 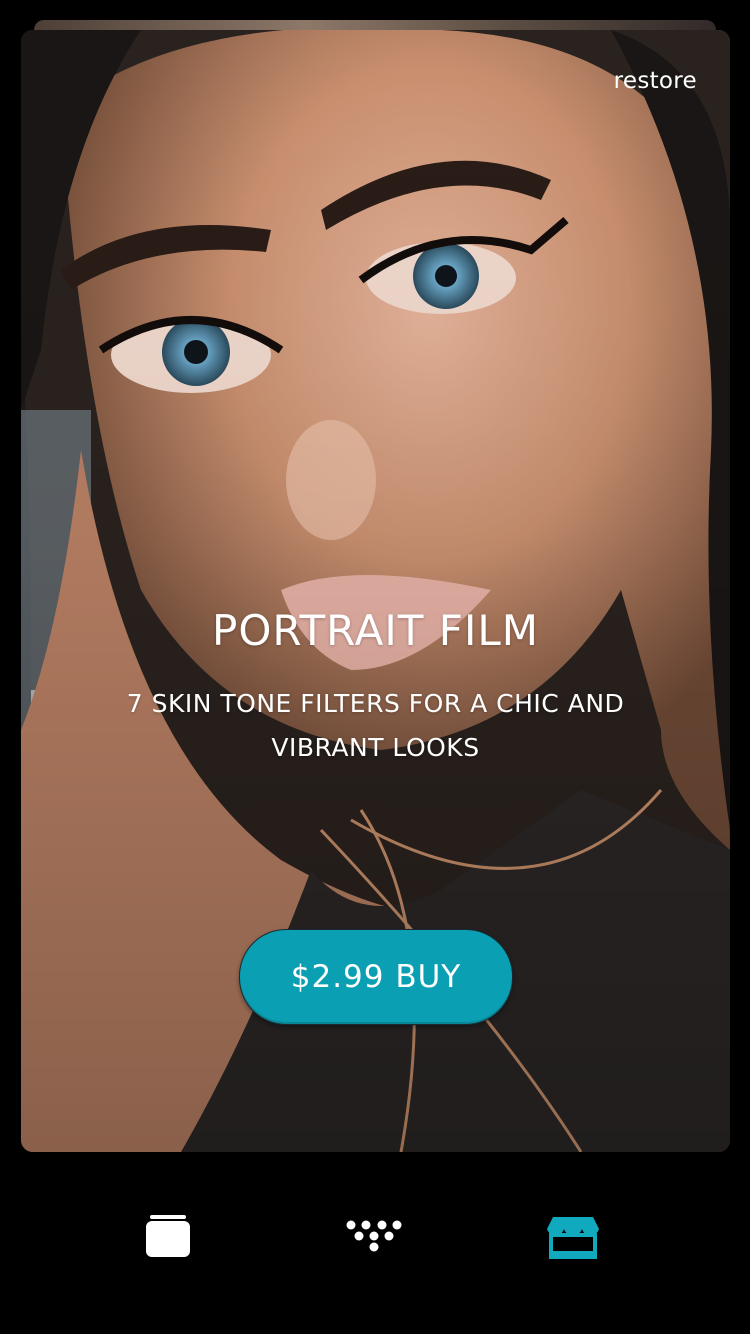 What do you see at coordinates (376, 977) in the screenshot?
I see `buy-button: $2.99 BUY` at bounding box center [376, 977].